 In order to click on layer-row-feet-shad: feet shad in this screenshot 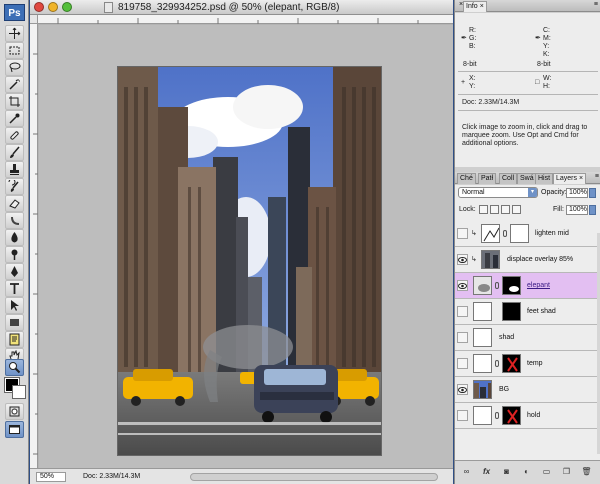, I will do `click(526, 312)`.